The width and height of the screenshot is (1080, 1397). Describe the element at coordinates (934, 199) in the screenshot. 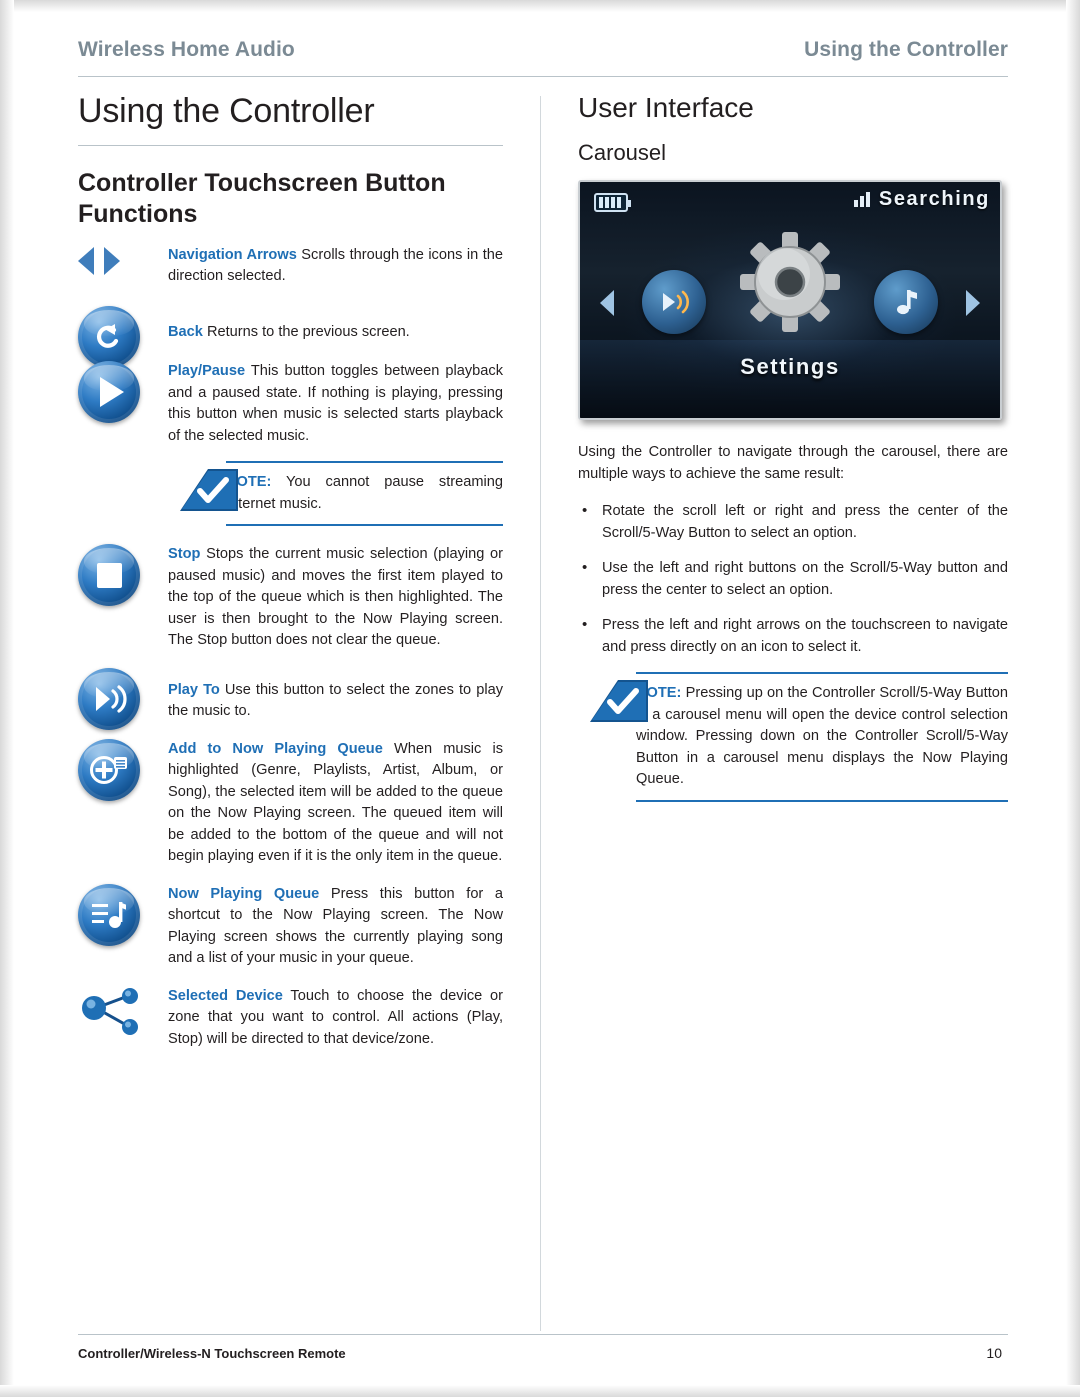

I see `carousel-status-text: Searching` at that location.